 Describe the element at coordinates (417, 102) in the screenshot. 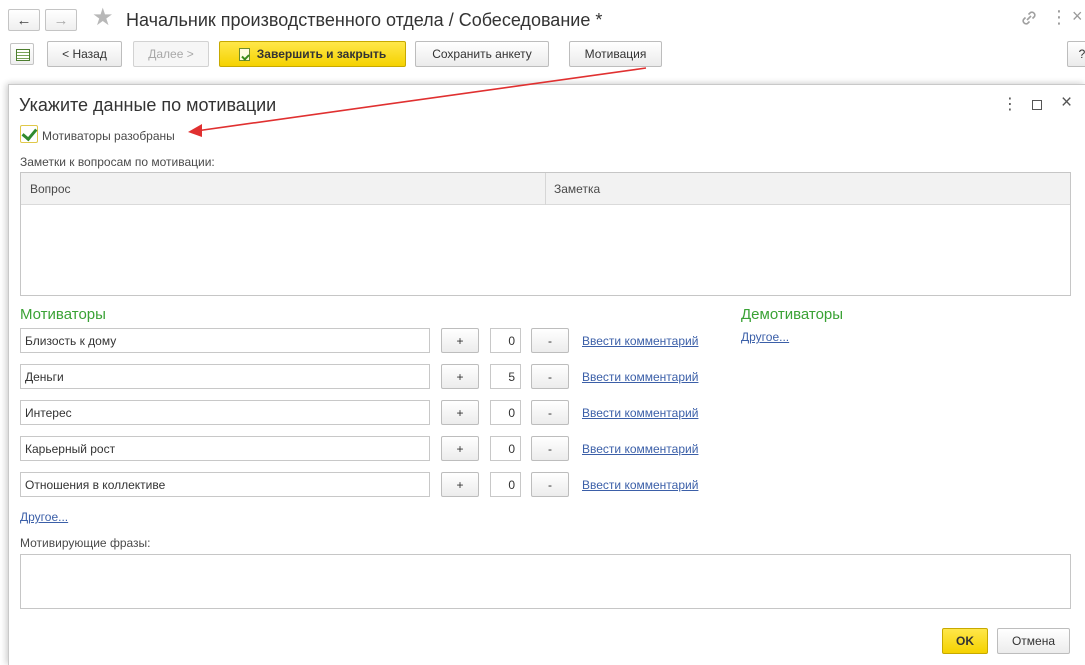

I see `annotation-arrow` at that location.